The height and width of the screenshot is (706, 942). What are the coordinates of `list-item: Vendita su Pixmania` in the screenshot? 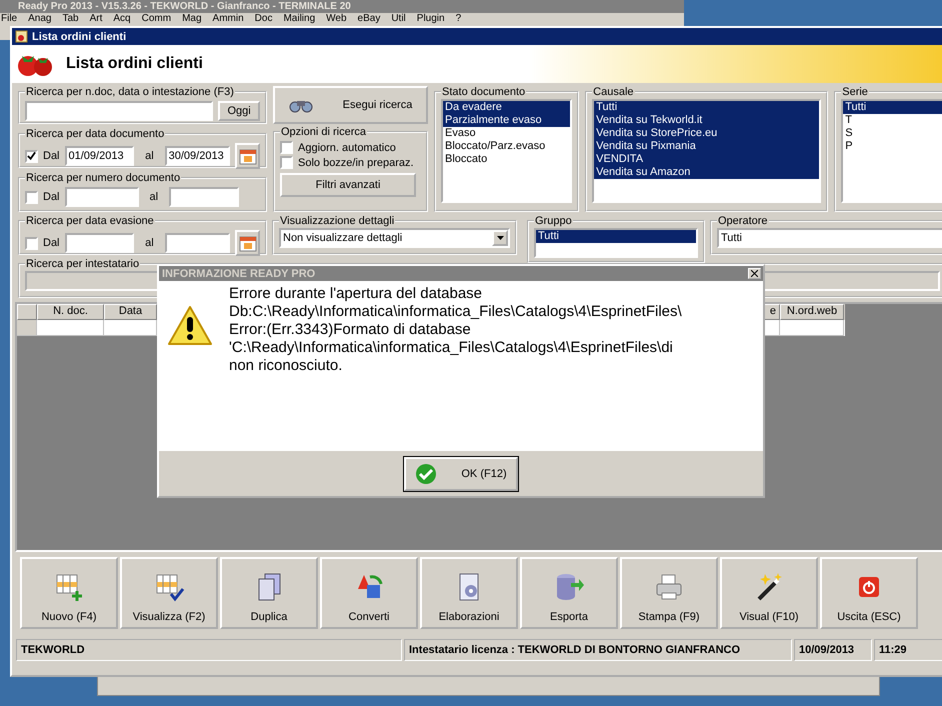 It's located at (707, 146).